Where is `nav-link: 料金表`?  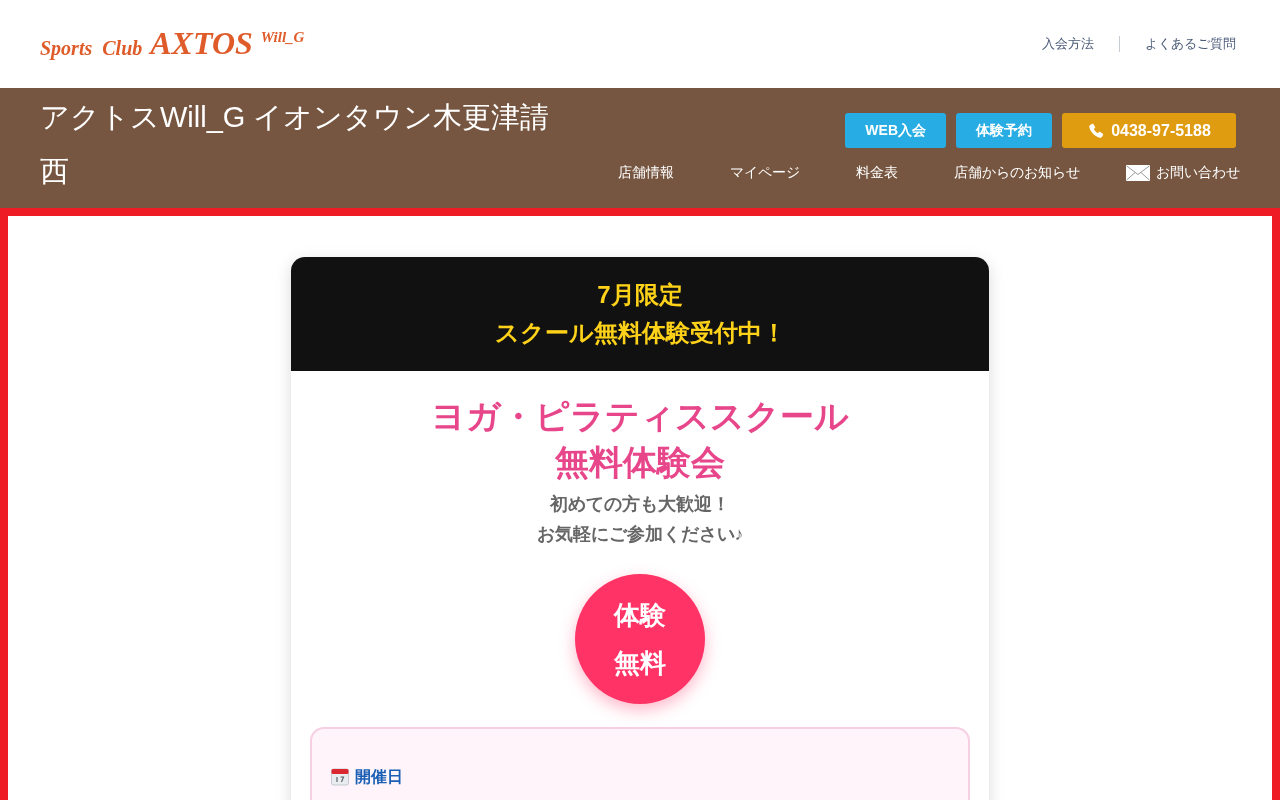 nav-link: 料金表 is located at coordinates (877, 172).